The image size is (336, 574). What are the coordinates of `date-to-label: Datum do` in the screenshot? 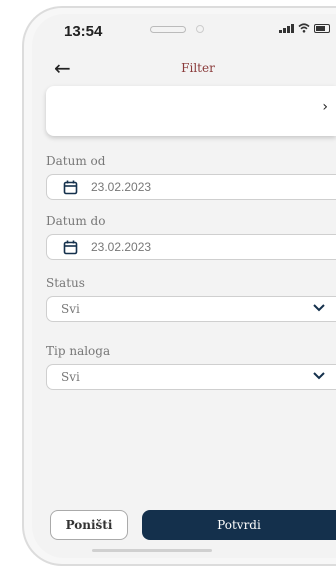 It's located at (76, 221).